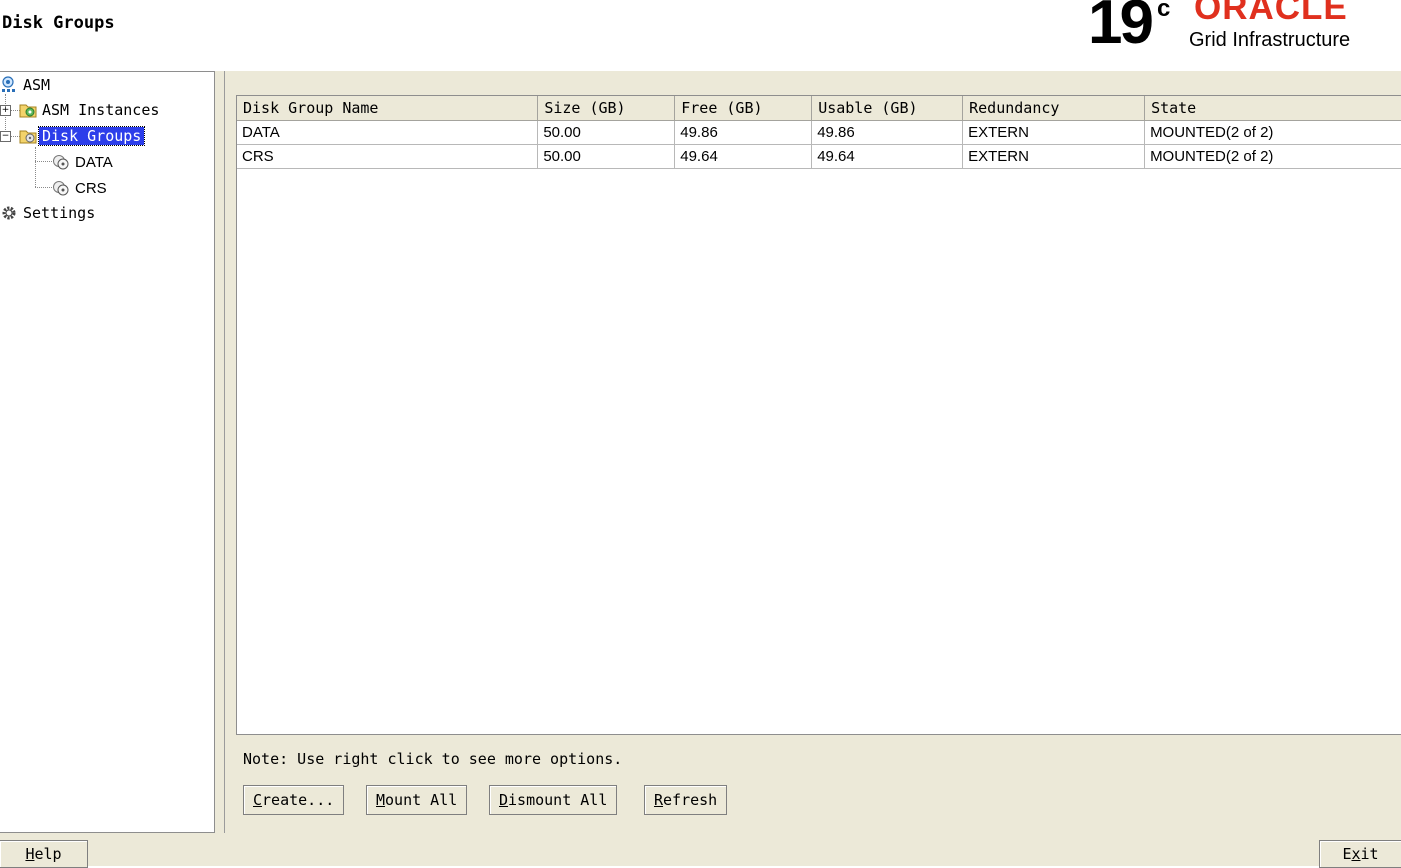 The height and width of the screenshot is (868, 1401). I want to click on disk-groups-folder-icon, so click(28, 136).